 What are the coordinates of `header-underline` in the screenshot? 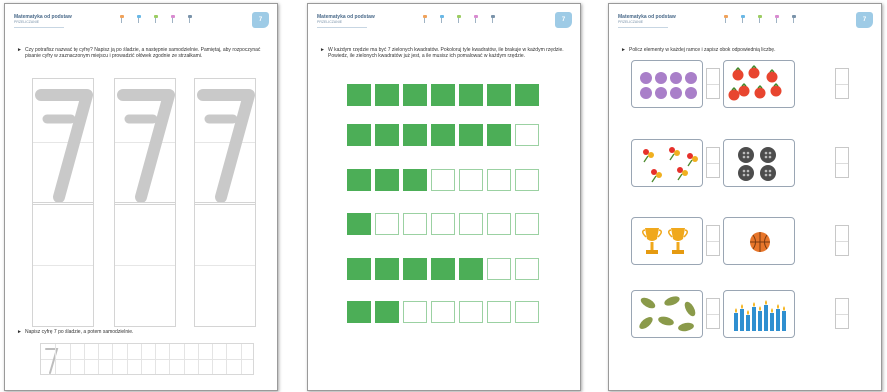 It's located at (643, 27).